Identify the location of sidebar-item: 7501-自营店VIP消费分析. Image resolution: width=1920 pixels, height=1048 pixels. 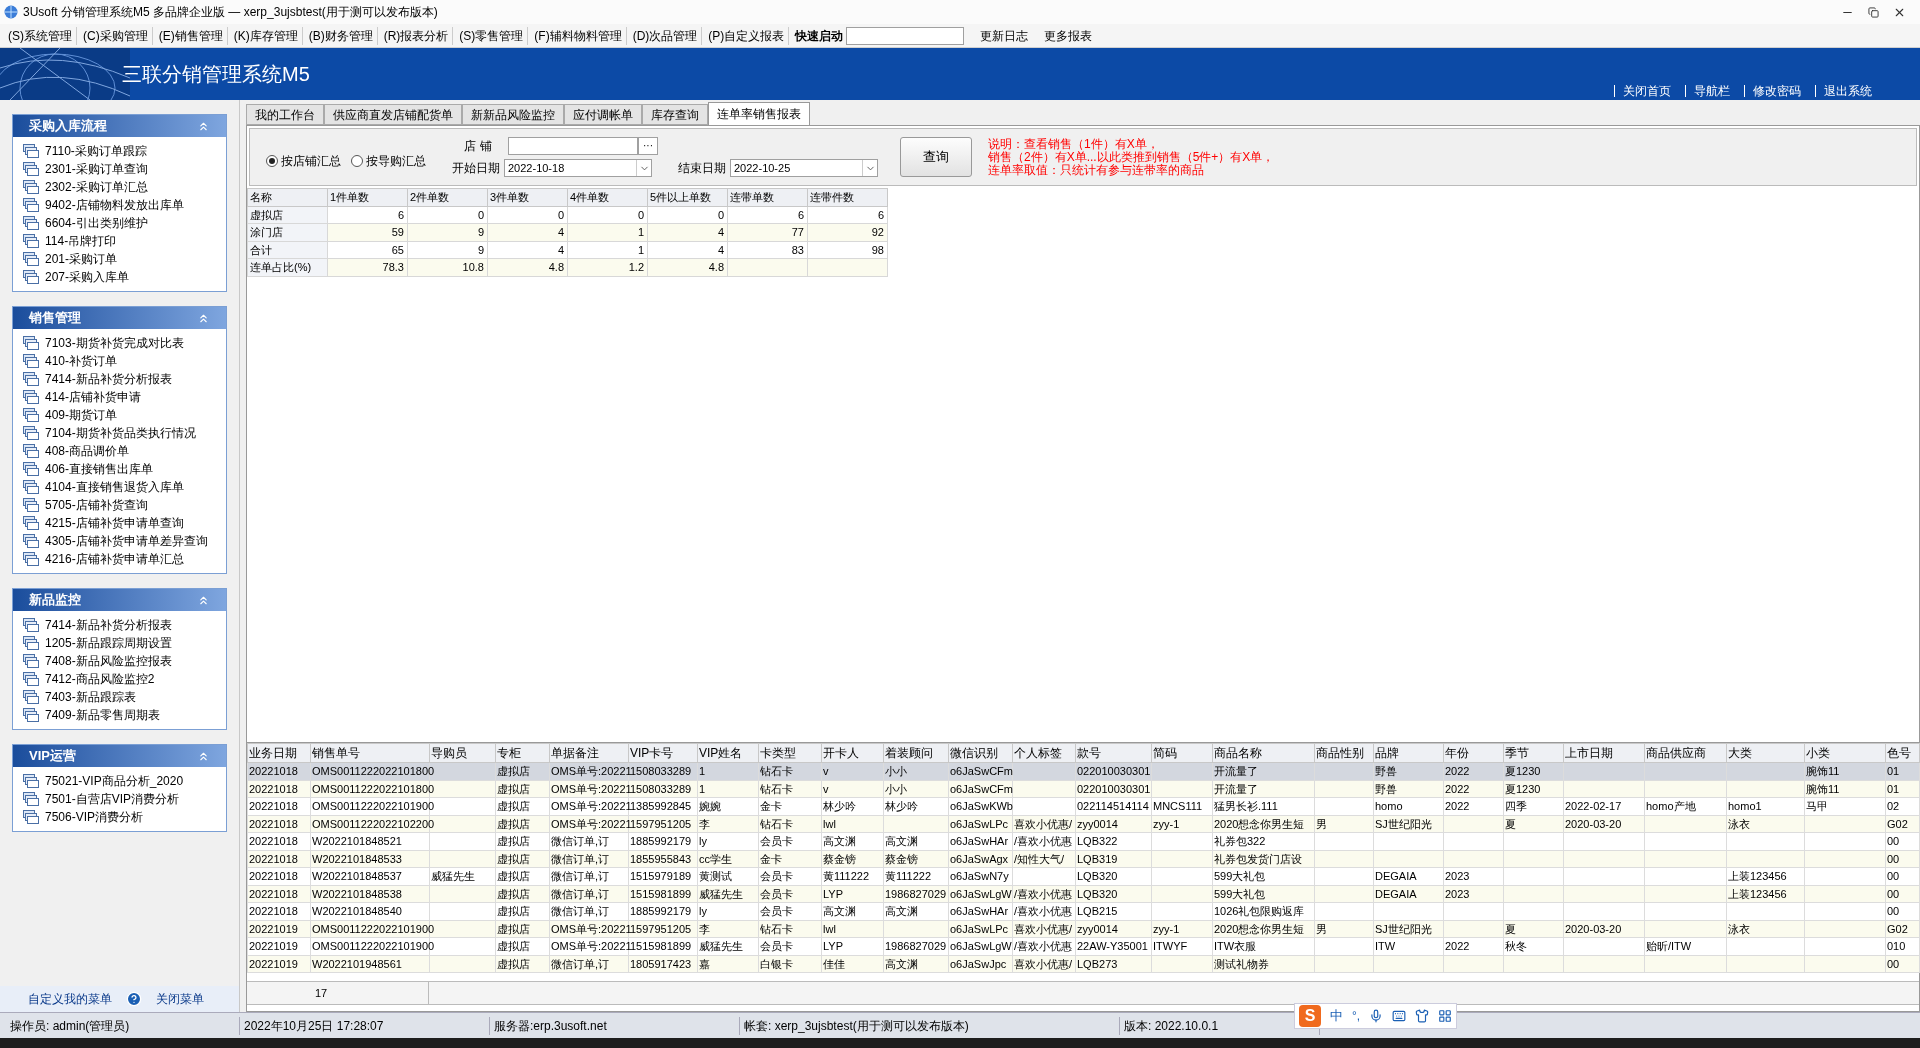
(112, 799).